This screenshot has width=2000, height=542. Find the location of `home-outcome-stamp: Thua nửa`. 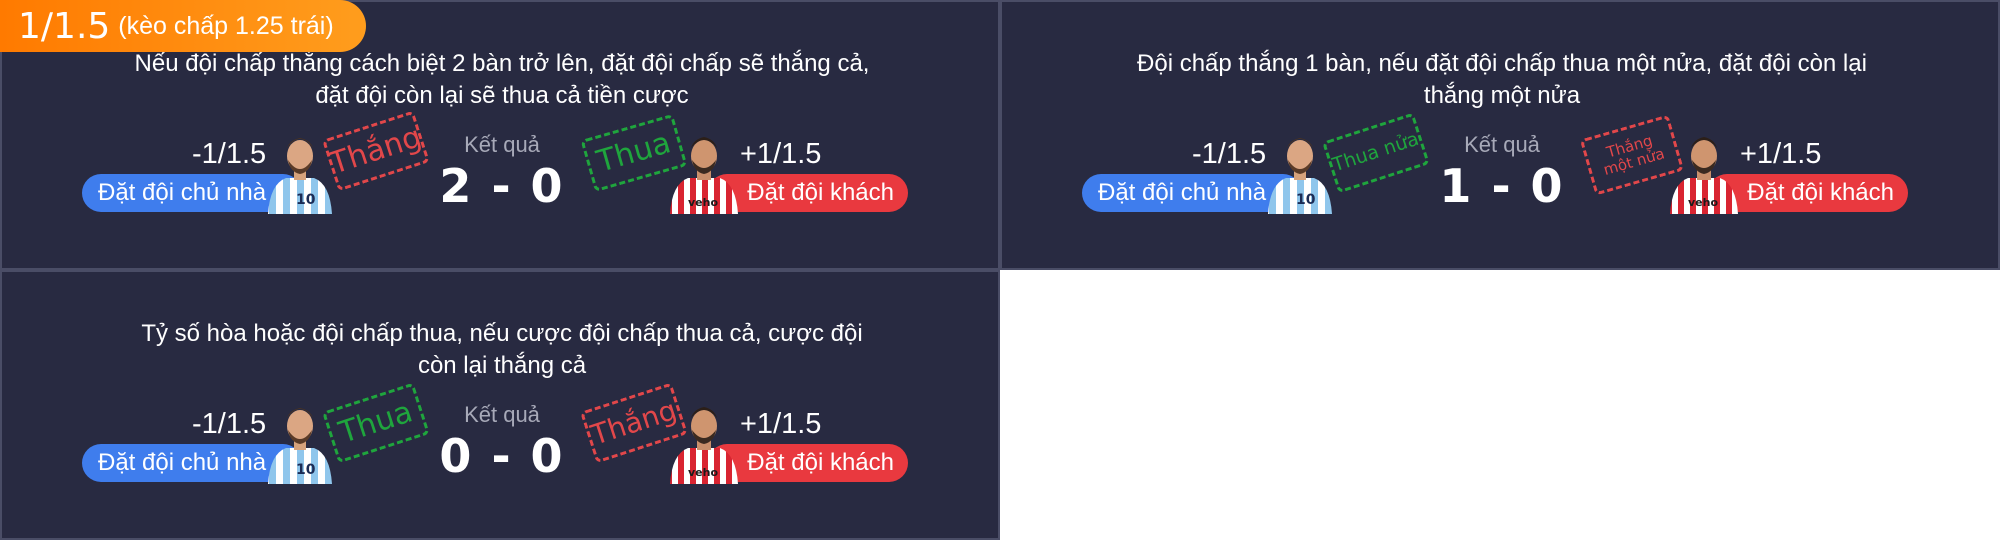

home-outcome-stamp: Thua nửa is located at coordinates (1376, 153).